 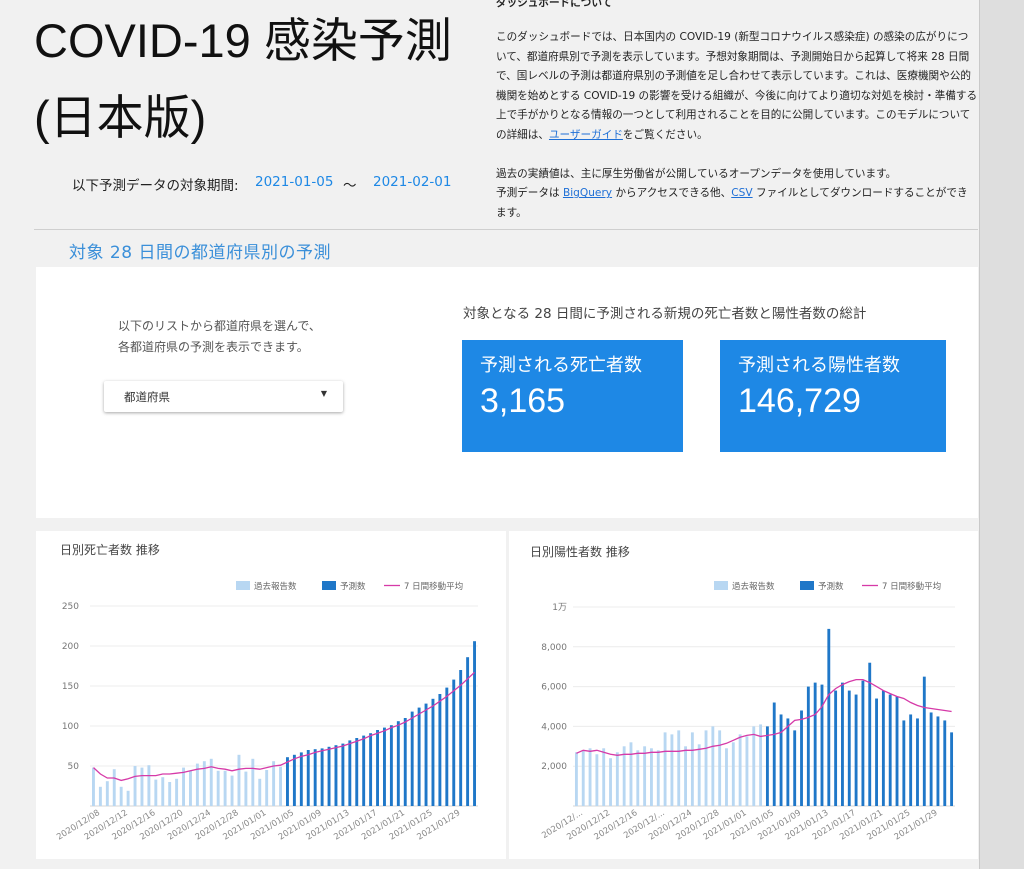 I want to click on about-title: ダッシュボードについて, so click(x=554, y=4).